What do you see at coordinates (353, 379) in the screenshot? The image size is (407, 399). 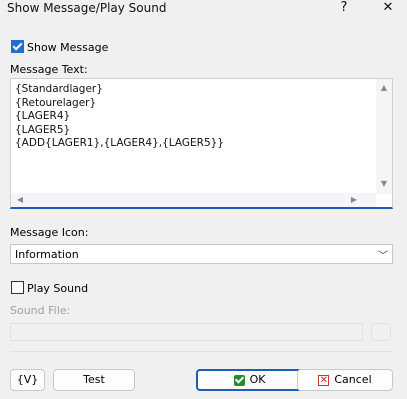 I see `cancel-label: Cancel` at bounding box center [353, 379].